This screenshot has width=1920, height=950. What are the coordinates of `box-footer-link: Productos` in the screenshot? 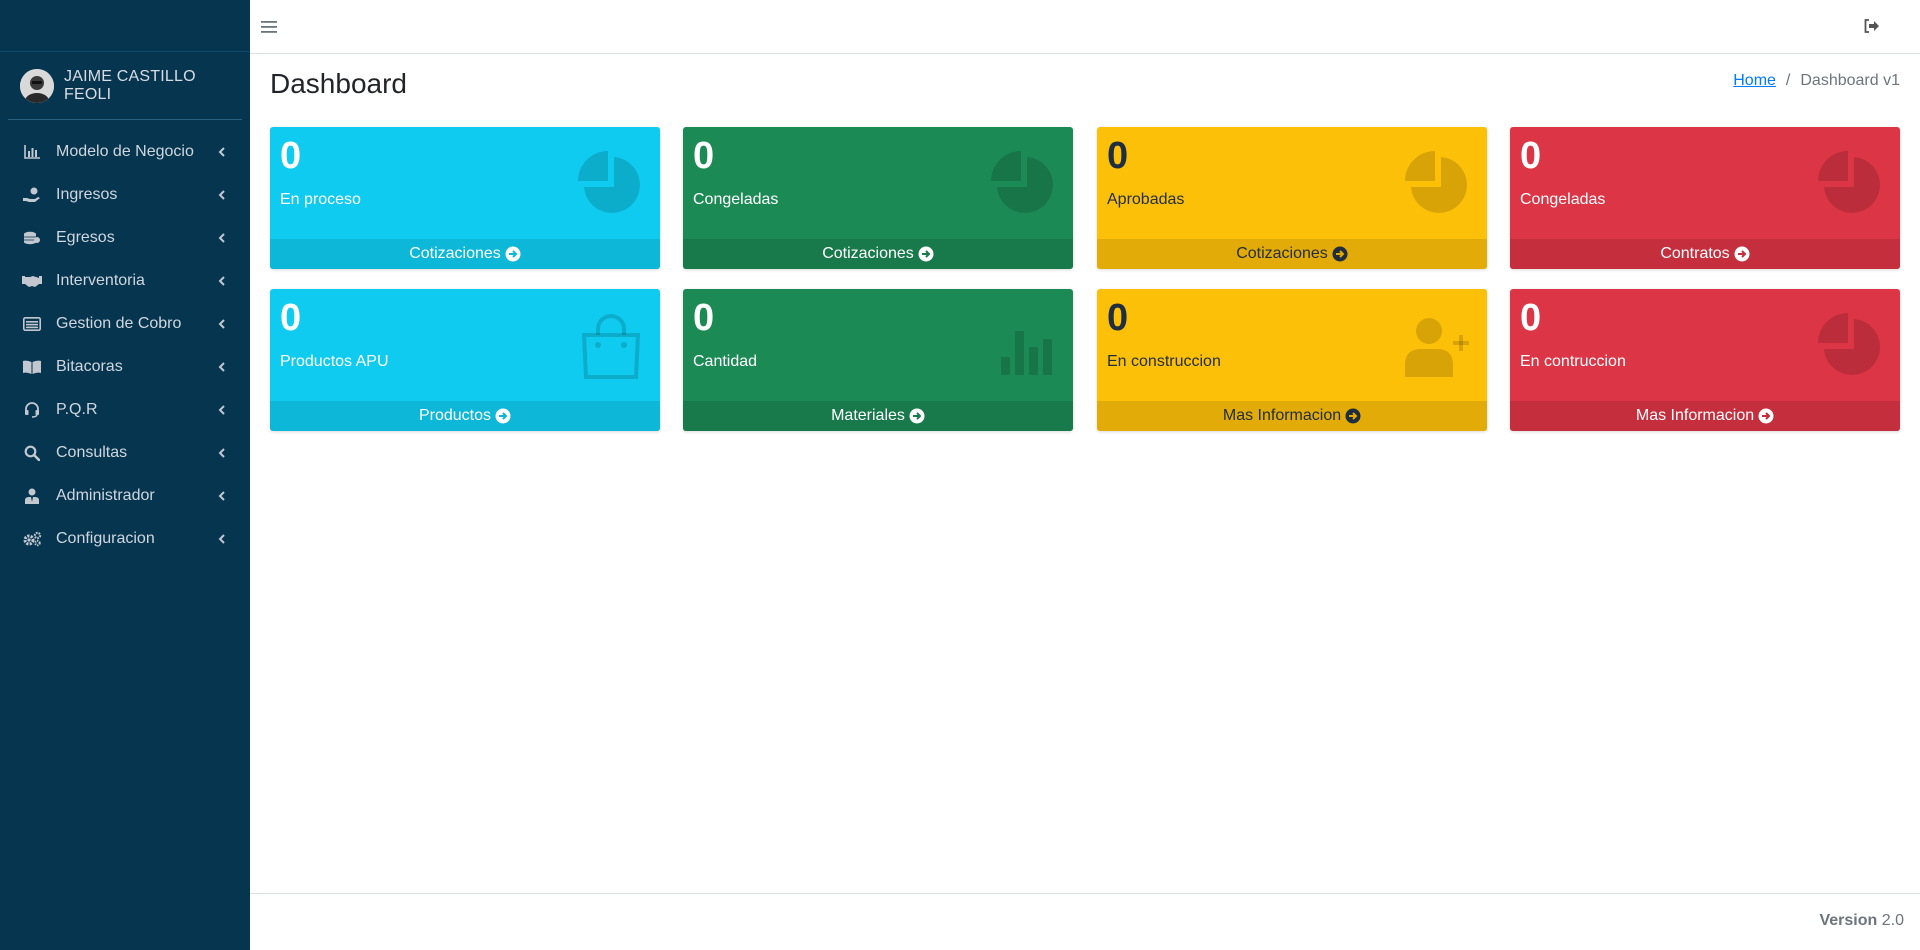 It's located at (465, 416).